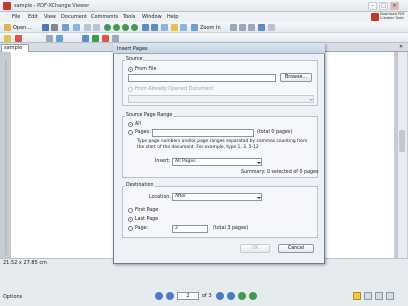 The image size is (408, 306). Describe the element at coordinates (125, 27) in the screenshot. I see `next-page-icon` at that location.